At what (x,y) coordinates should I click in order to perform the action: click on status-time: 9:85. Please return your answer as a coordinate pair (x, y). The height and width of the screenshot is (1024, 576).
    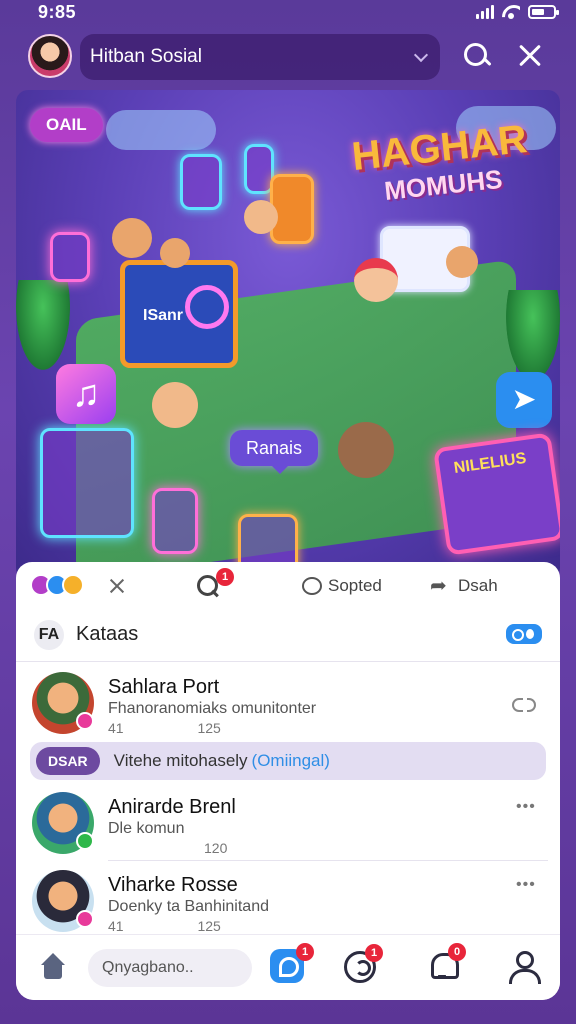
    Looking at the image, I should click on (57, 12).